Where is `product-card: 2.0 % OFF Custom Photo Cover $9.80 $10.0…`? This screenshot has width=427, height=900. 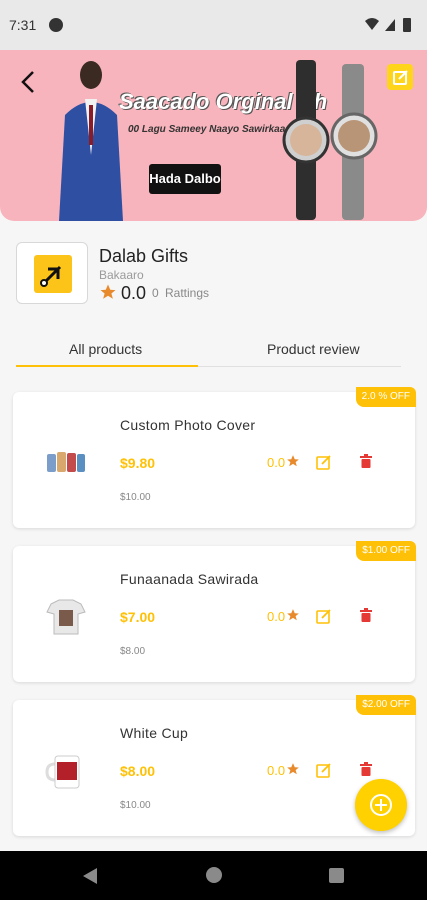
product-card: 2.0 % OFF Custom Photo Cover $9.80 $10.0… is located at coordinates (214, 457).